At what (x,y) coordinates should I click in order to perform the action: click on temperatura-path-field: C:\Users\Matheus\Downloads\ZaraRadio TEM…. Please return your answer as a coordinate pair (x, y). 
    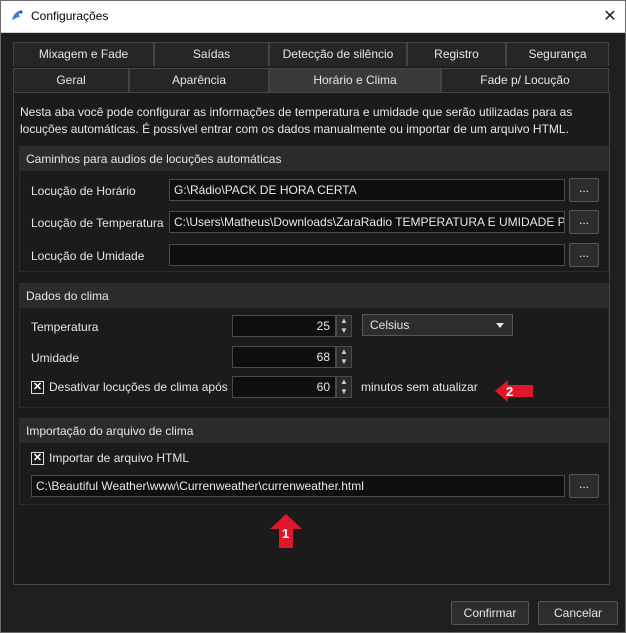
    Looking at the image, I should click on (367, 222).